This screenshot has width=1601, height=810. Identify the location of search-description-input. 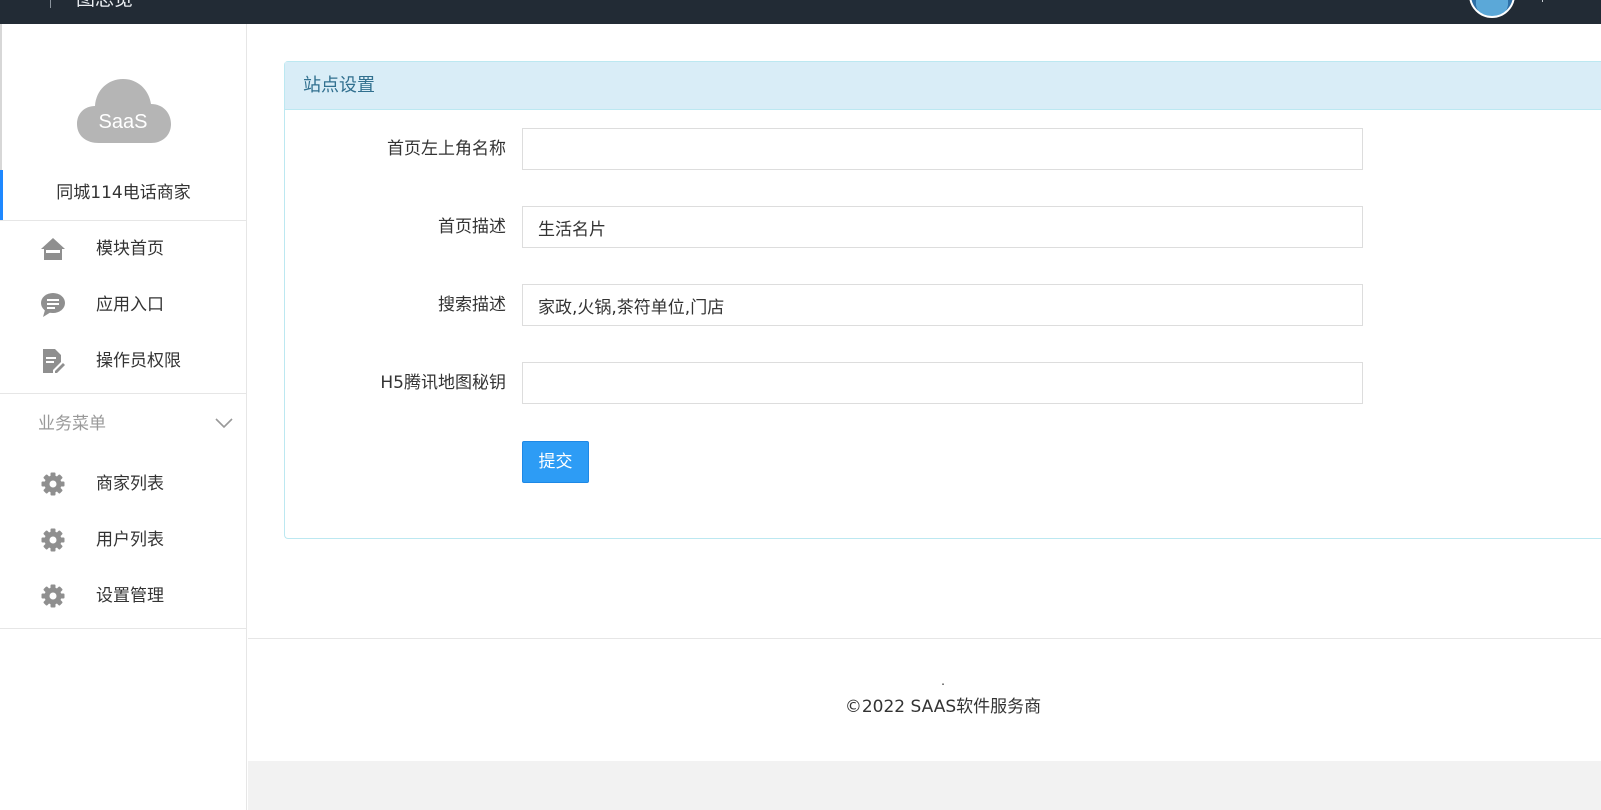
(942, 305).